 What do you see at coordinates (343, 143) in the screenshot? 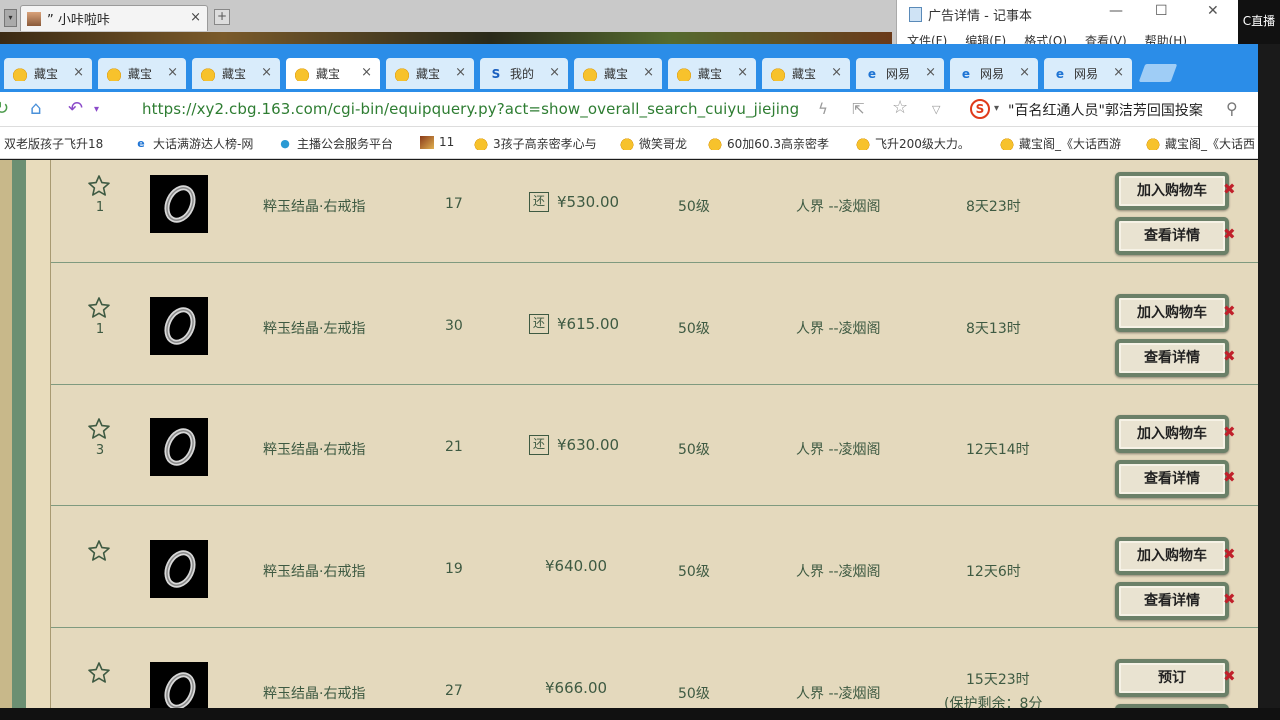
I see `bookmark-item: ● 主播公会服务平台` at bounding box center [343, 143].